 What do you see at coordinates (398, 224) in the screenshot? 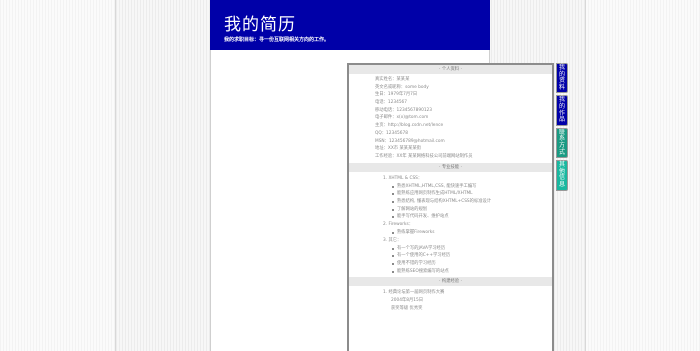
I see `skill-group-title: 2. Fireworks：` at bounding box center [398, 224].